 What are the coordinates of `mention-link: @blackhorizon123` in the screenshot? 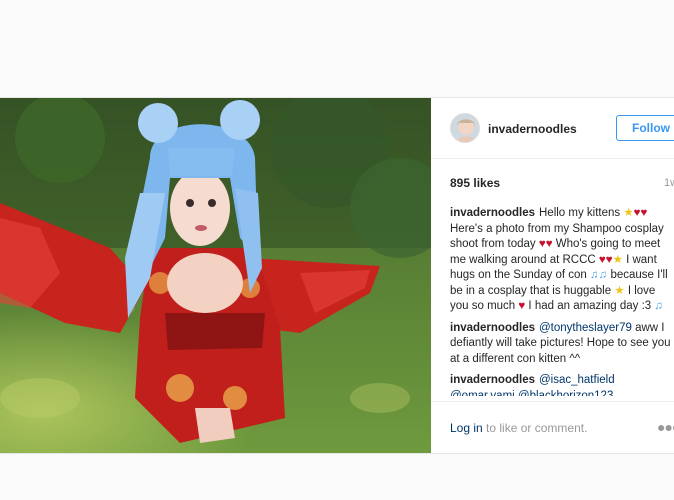 It's located at (565, 393).